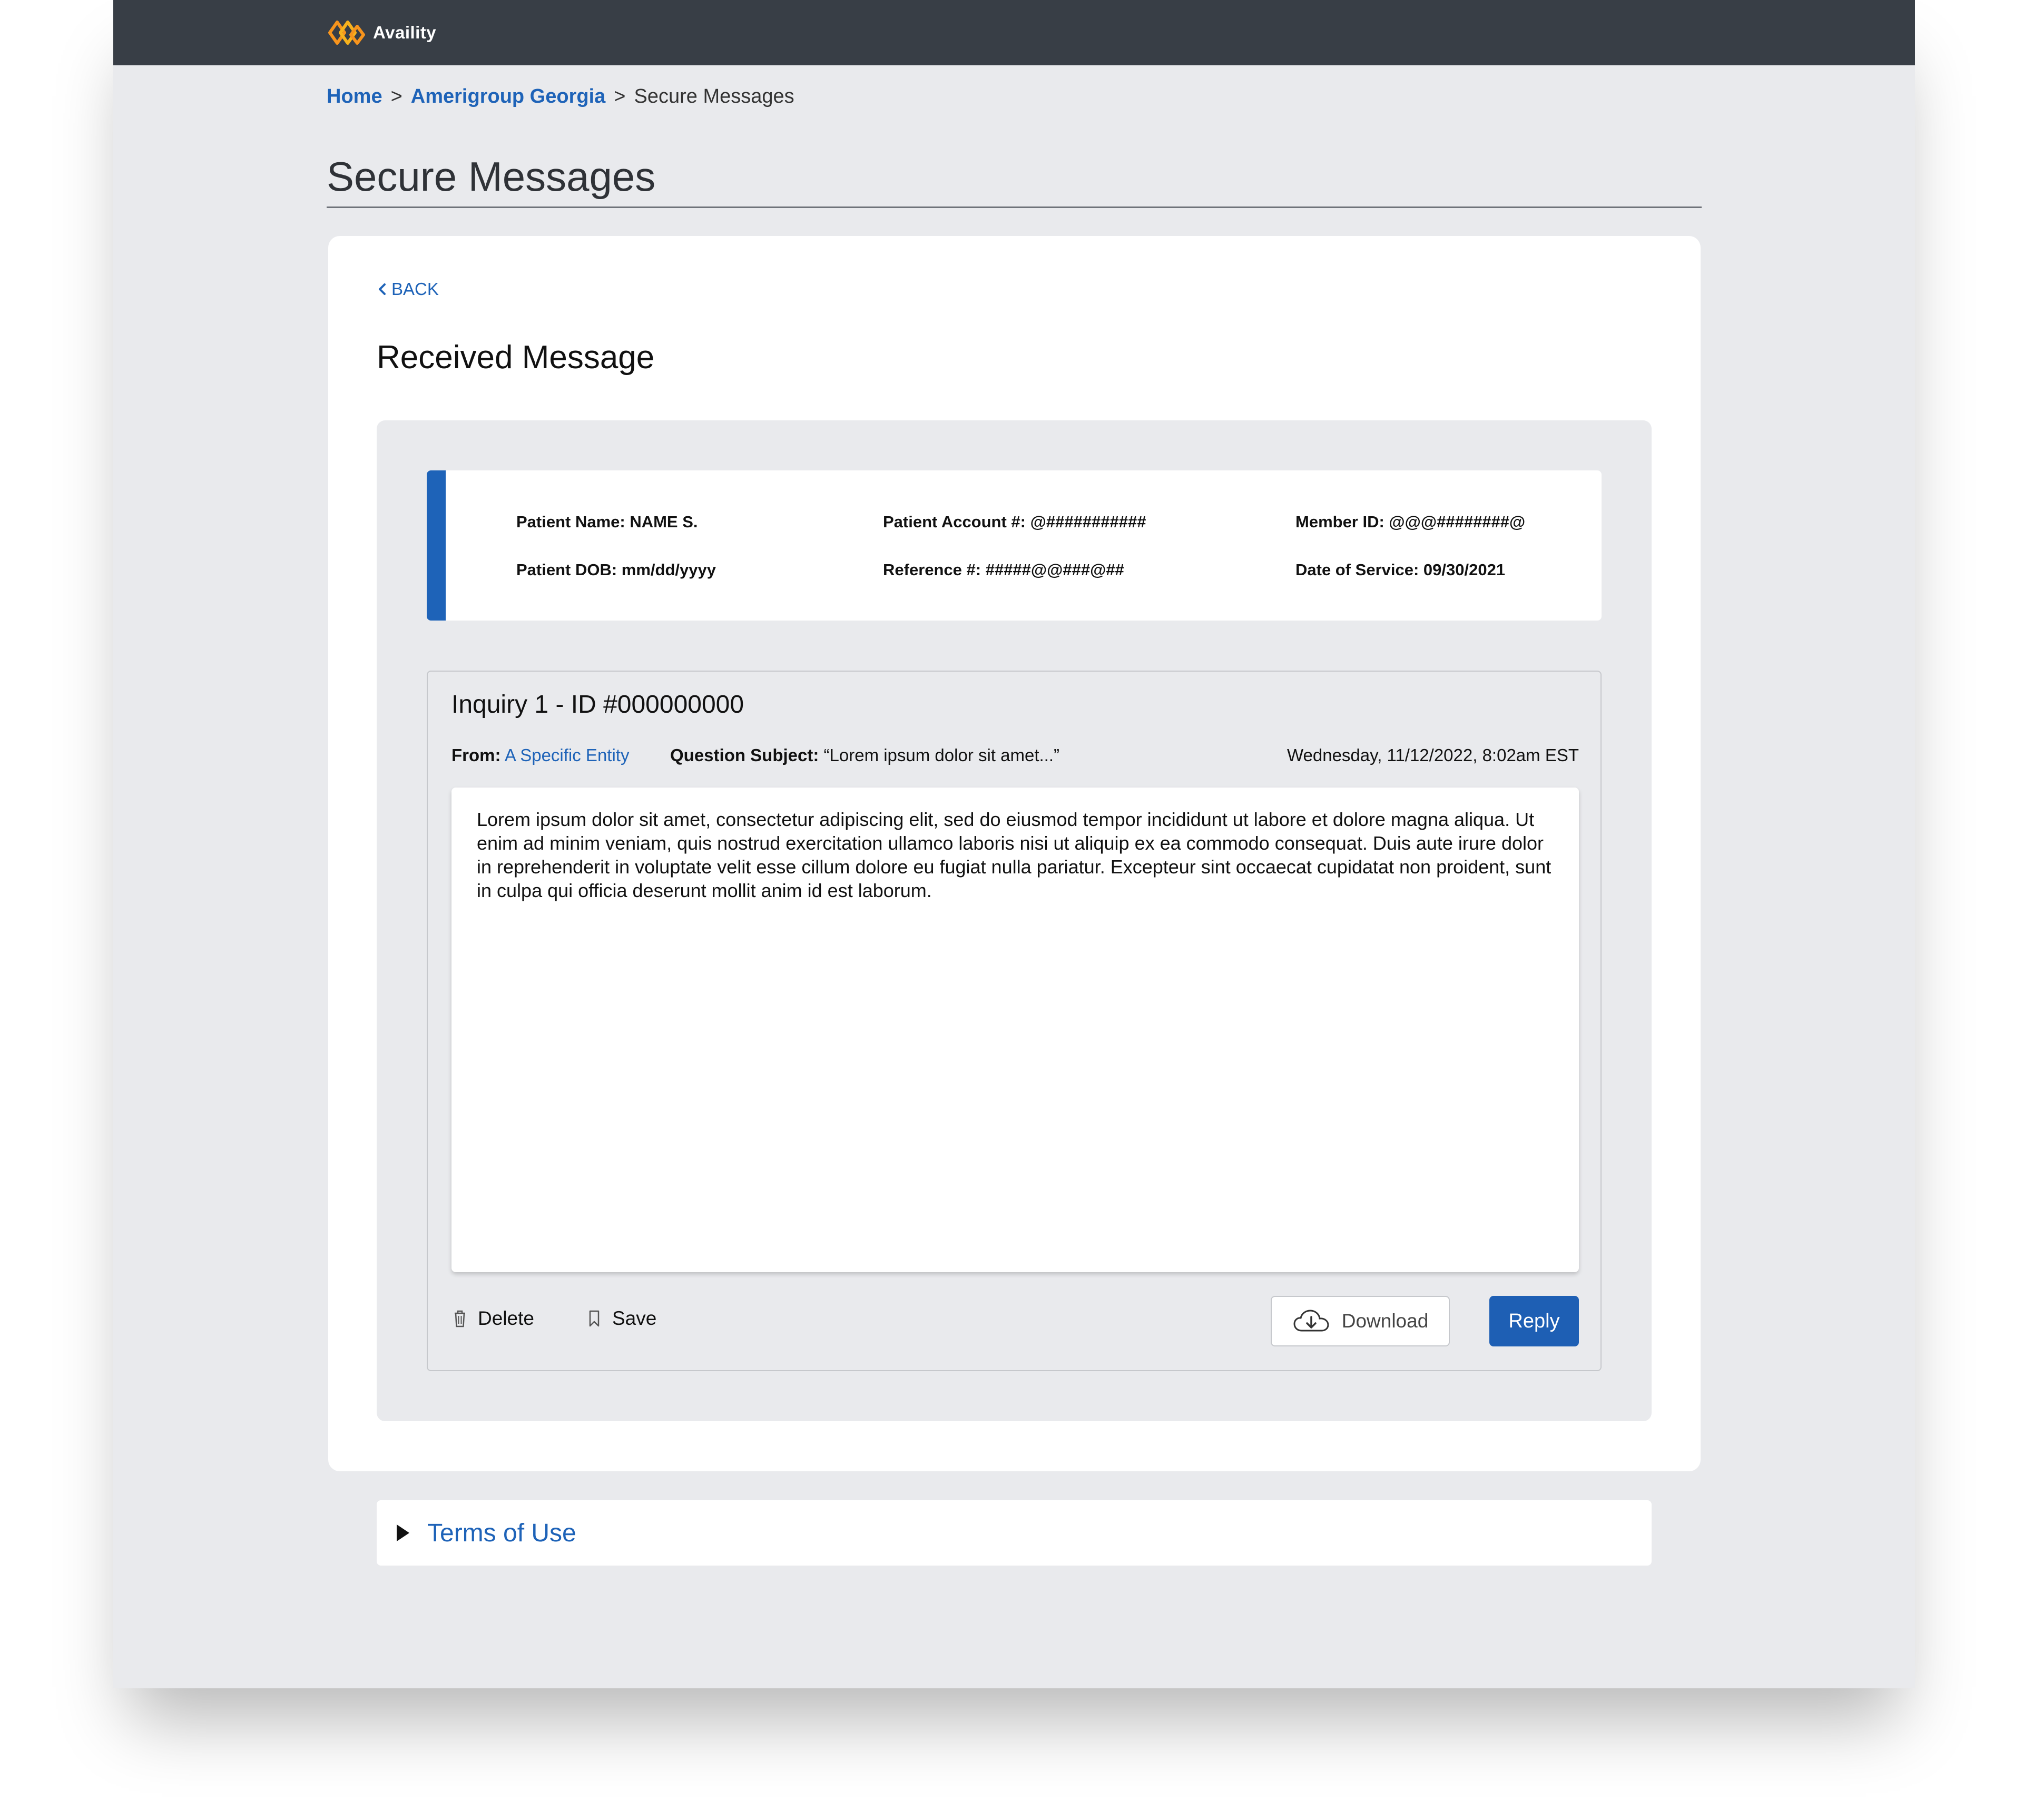 This screenshot has height=1820, width=2023. Describe the element at coordinates (1014, 207) in the screenshot. I see `title-divider` at that location.